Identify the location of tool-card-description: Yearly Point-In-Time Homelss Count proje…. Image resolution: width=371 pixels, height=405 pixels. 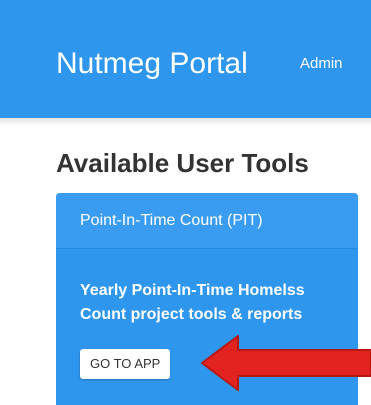
(192, 302).